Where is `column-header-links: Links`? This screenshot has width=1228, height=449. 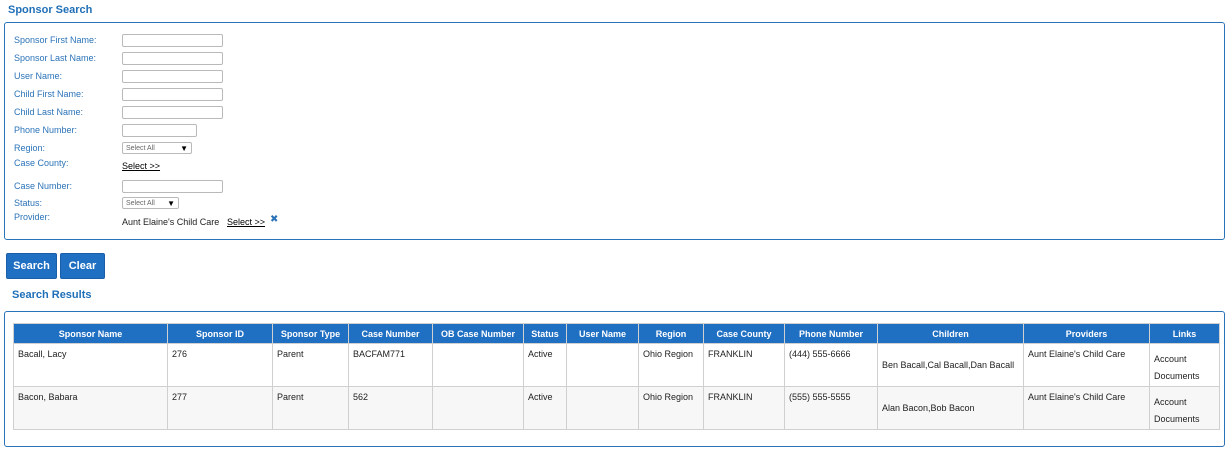
column-header-links: Links is located at coordinates (1184, 333).